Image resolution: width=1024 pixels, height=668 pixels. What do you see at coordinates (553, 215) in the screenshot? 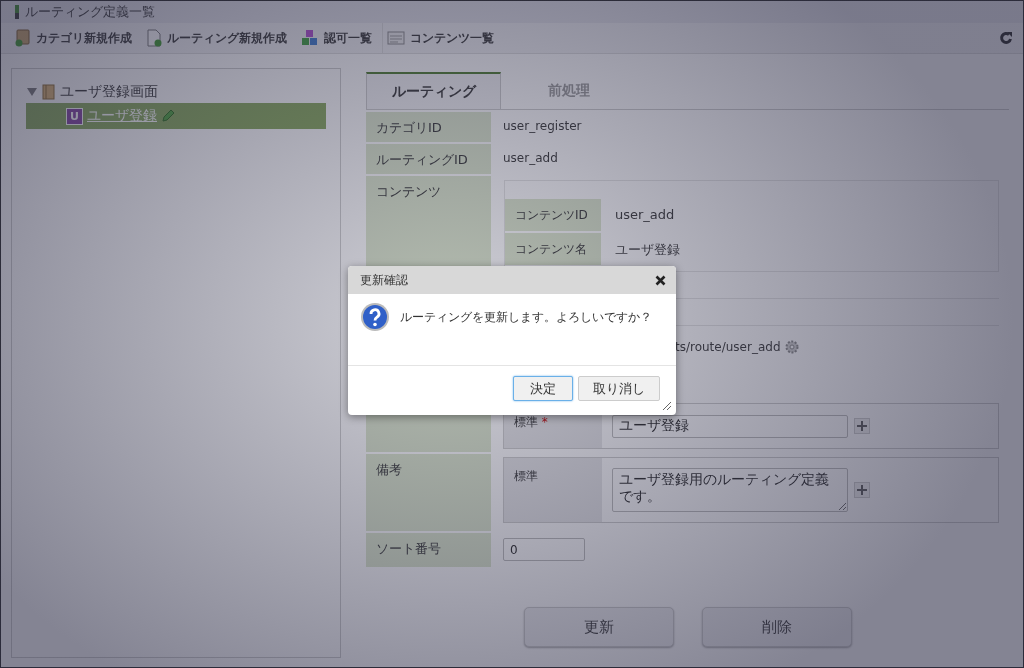
I see `row-label: コンテンツID` at bounding box center [553, 215].